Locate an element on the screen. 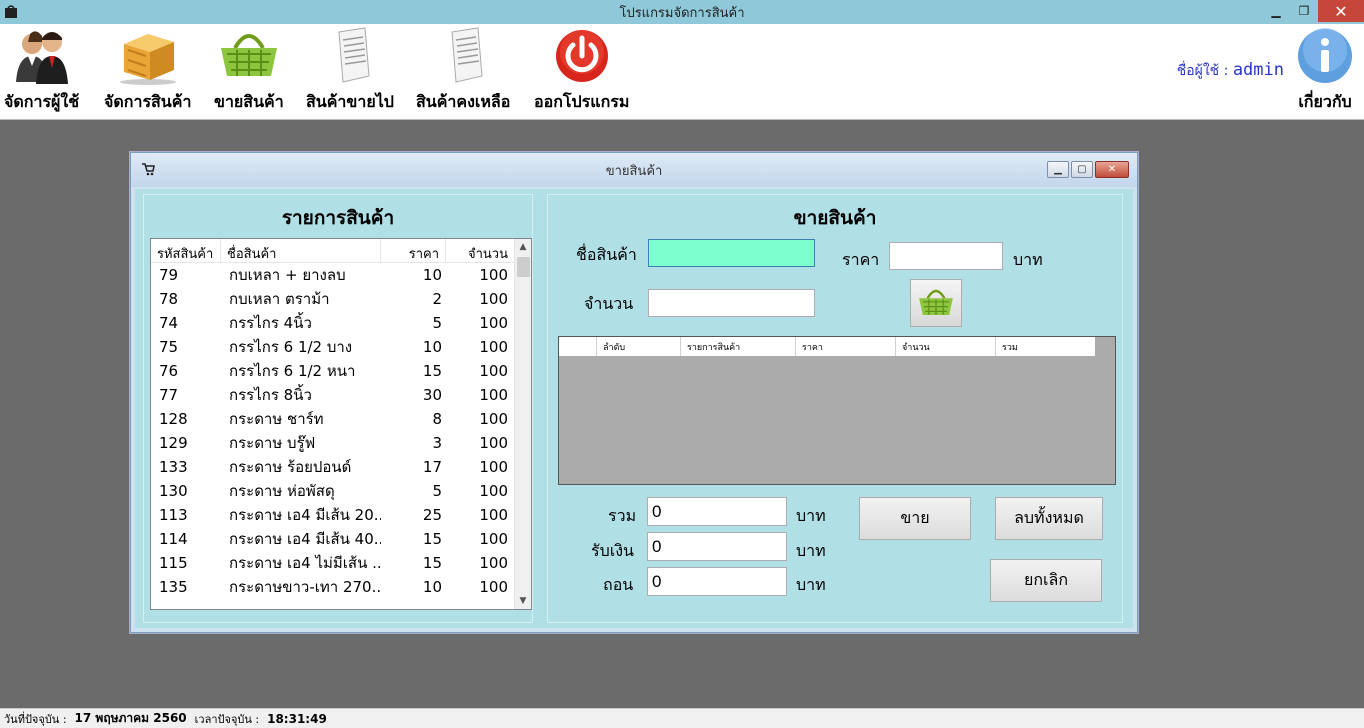 The width and height of the screenshot is (1364, 728). window-title: โปรแกรมจัดการสินค้า is located at coordinates (682, 13).